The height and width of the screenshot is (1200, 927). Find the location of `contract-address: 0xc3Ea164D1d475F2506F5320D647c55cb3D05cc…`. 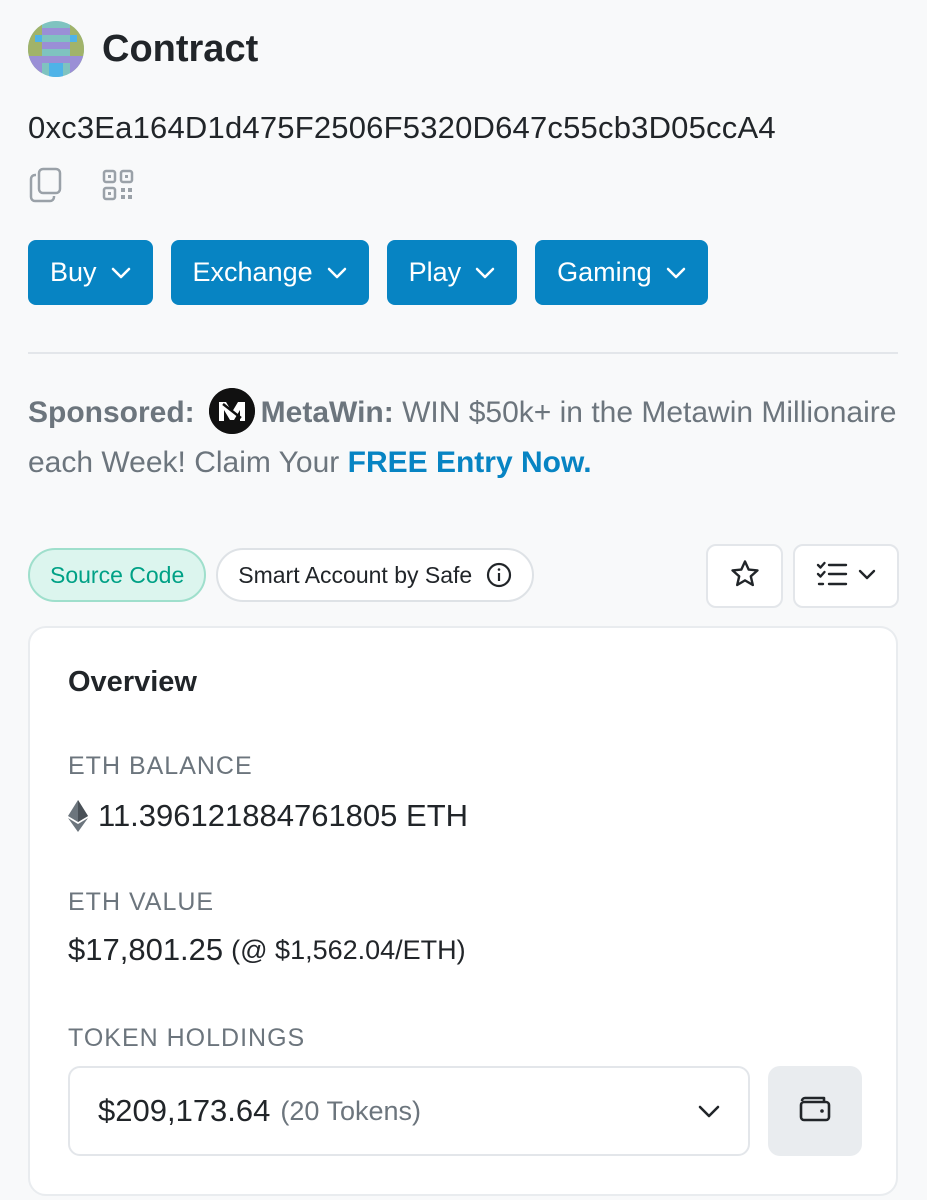

contract-address: 0xc3Ea164D1d475F2506F5320D647c55cb3D05cc… is located at coordinates (402, 127).